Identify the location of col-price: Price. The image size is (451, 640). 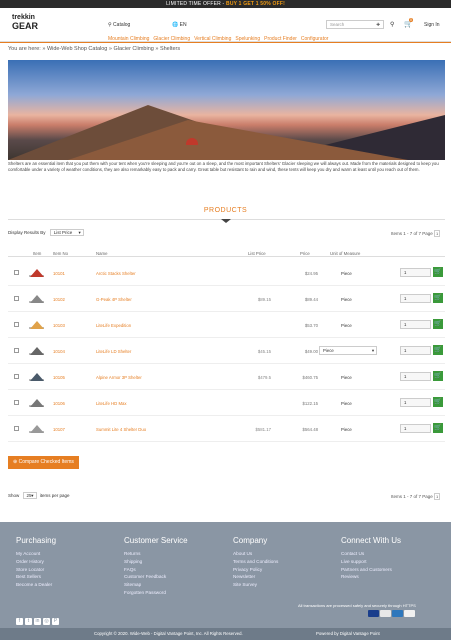
(305, 253).